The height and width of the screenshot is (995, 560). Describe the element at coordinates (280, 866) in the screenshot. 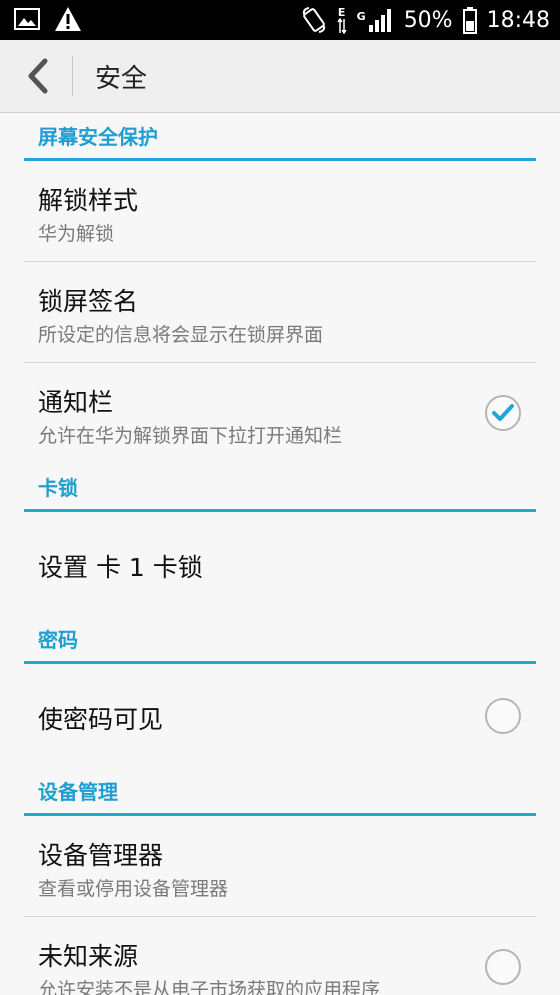

I see `pref-device-admins: 设备管理器 查看或停用设备管理器` at that location.